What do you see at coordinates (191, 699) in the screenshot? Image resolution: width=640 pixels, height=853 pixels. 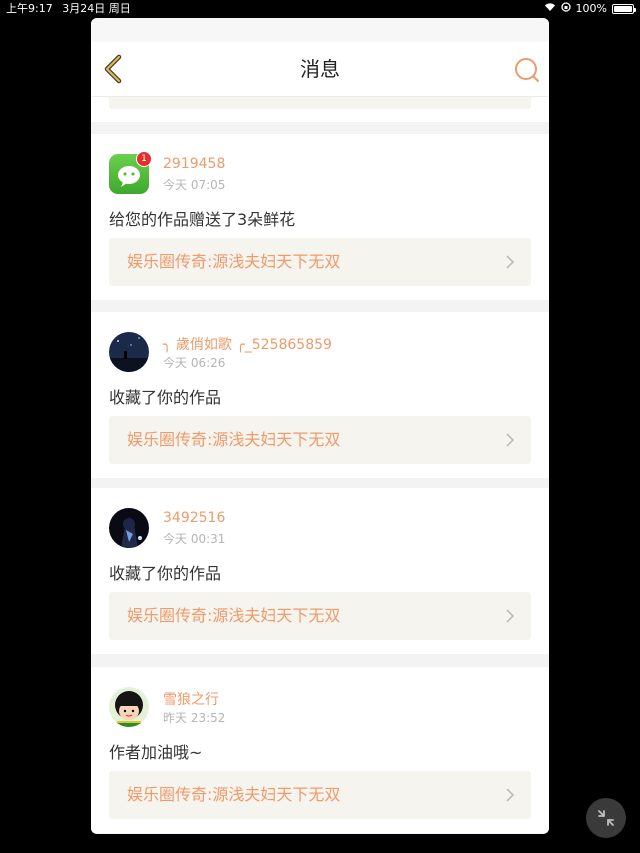 I see `username-link: 雪狼之行` at bounding box center [191, 699].